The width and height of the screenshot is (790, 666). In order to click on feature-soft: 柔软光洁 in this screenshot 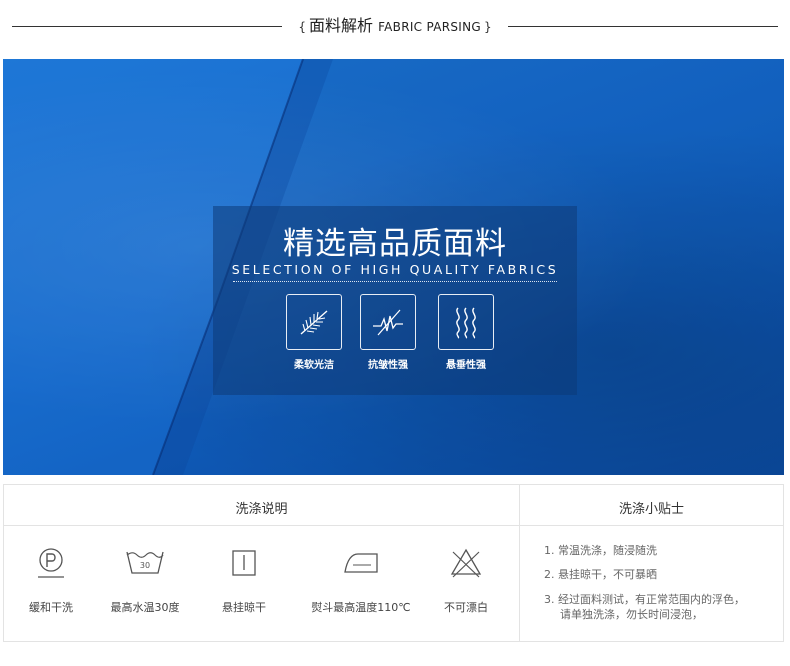, I will do `click(314, 332)`.